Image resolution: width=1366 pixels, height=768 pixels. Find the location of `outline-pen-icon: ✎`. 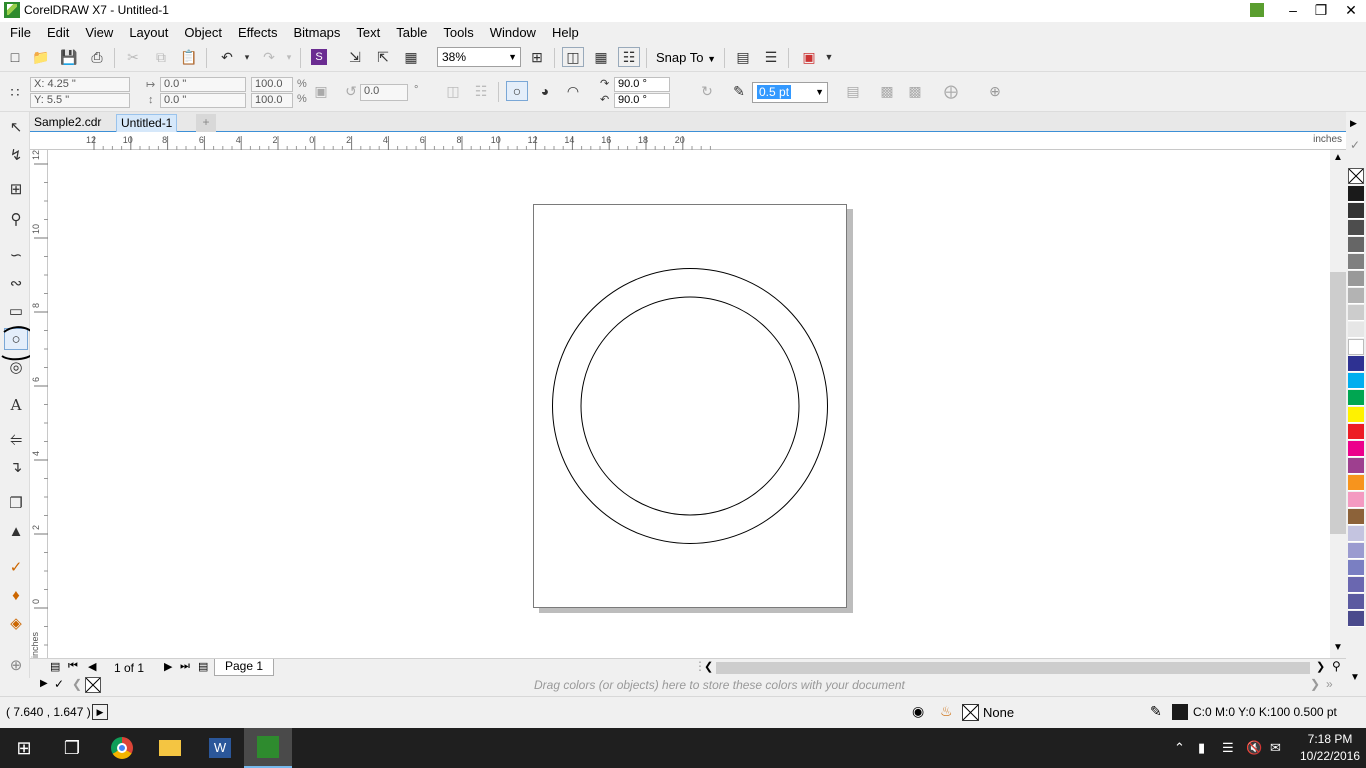

outline-pen-icon: ✎ is located at coordinates (1156, 711).